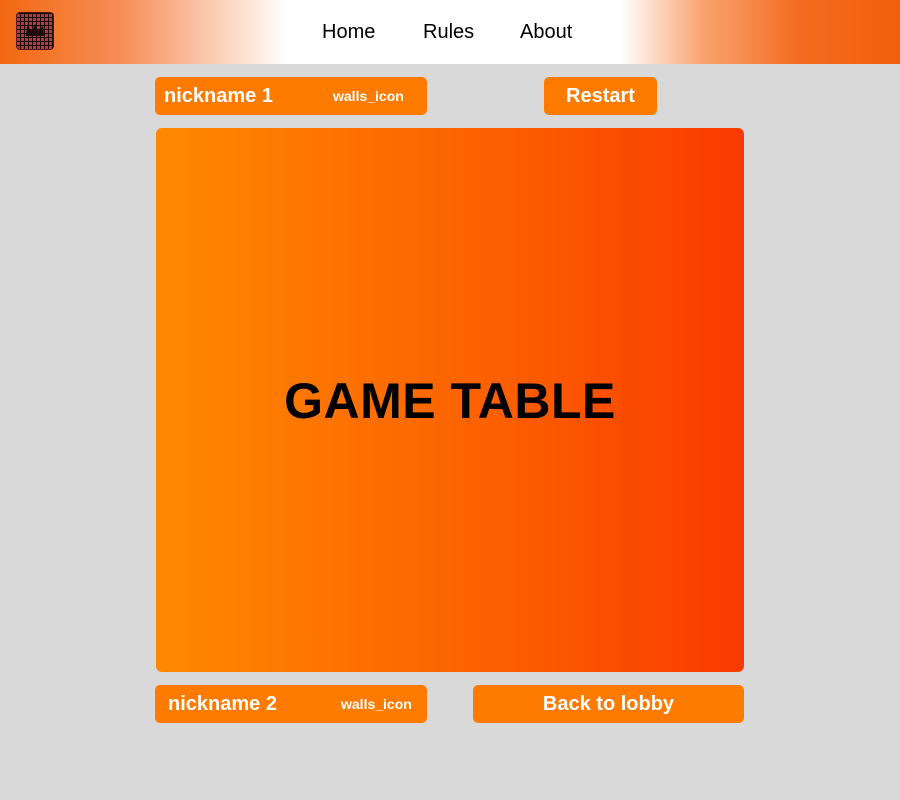 The width and height of the screenshot is (900, 800). What do you see at coordinates (600, 96) in the screenshot?
I see `restart-button: Restart` at bounding box center [600, 96].